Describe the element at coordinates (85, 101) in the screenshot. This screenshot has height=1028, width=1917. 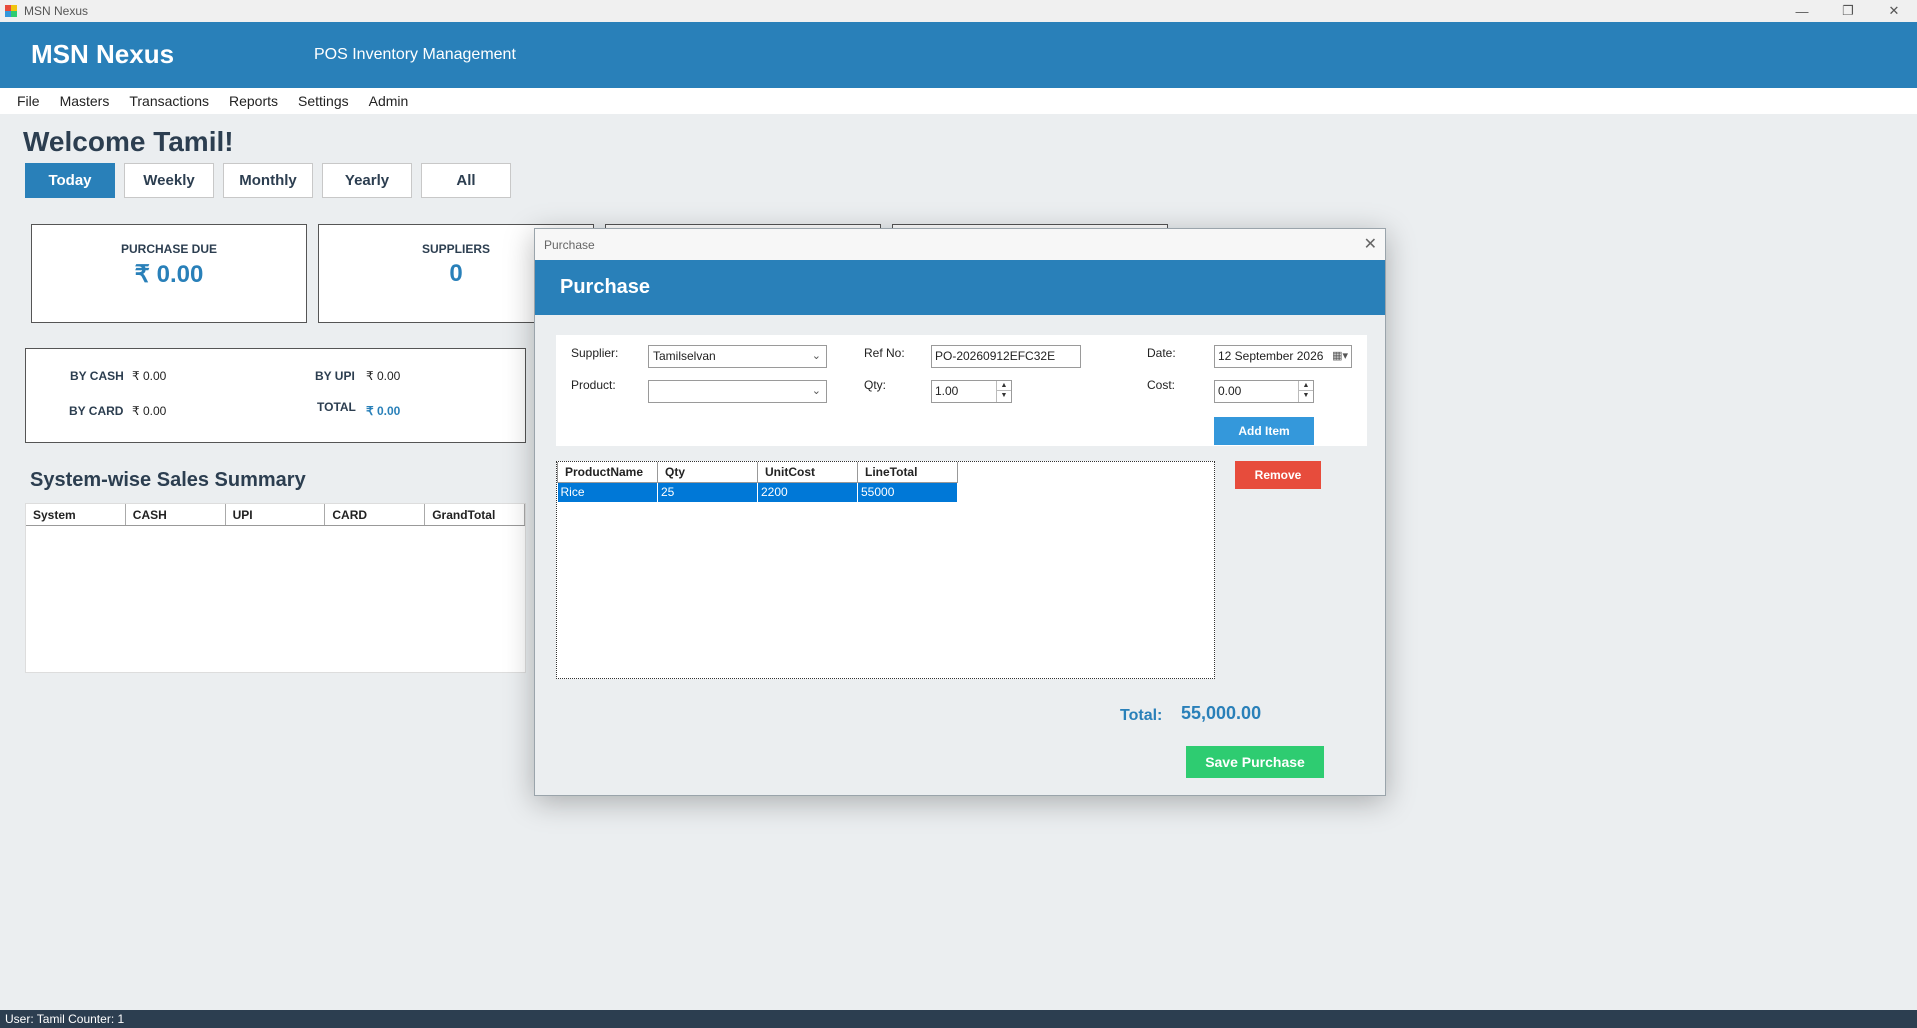
I see `menu-masters: Masters` at that location.